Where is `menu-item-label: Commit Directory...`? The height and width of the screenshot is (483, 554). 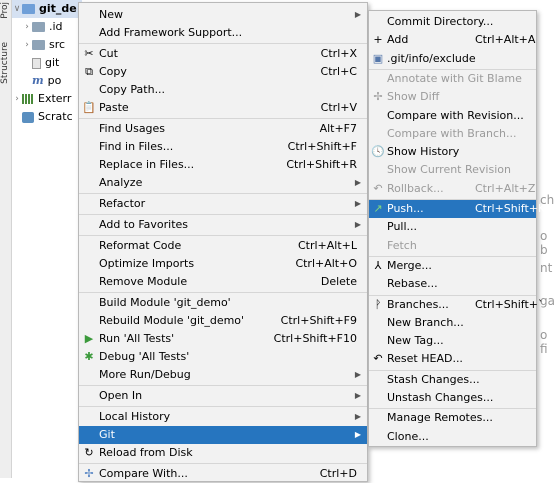
menu-item-label: Commit Directory... is located at coordinates (440, 21).